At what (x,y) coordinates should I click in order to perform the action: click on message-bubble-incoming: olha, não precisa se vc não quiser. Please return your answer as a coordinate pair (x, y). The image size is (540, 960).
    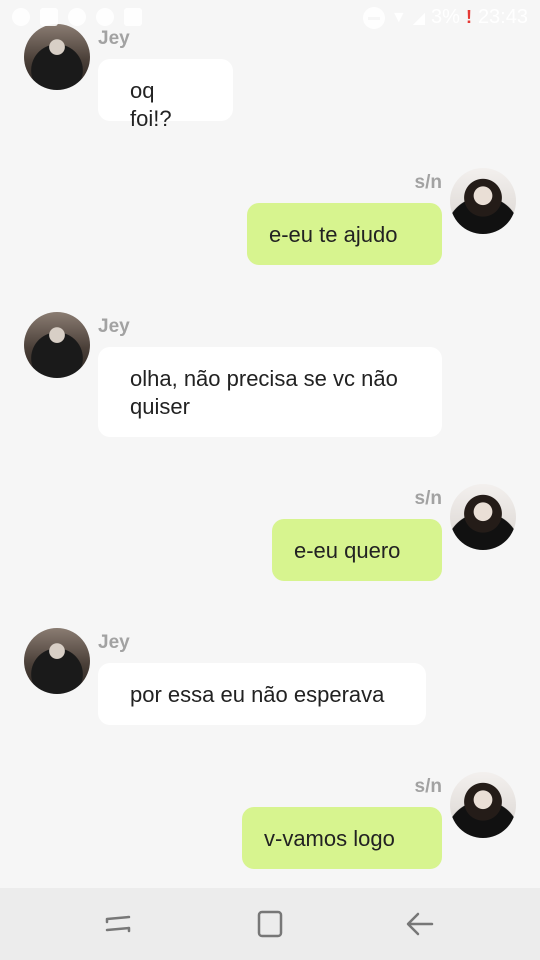
    Looking at the image, I should click on (270, 392).